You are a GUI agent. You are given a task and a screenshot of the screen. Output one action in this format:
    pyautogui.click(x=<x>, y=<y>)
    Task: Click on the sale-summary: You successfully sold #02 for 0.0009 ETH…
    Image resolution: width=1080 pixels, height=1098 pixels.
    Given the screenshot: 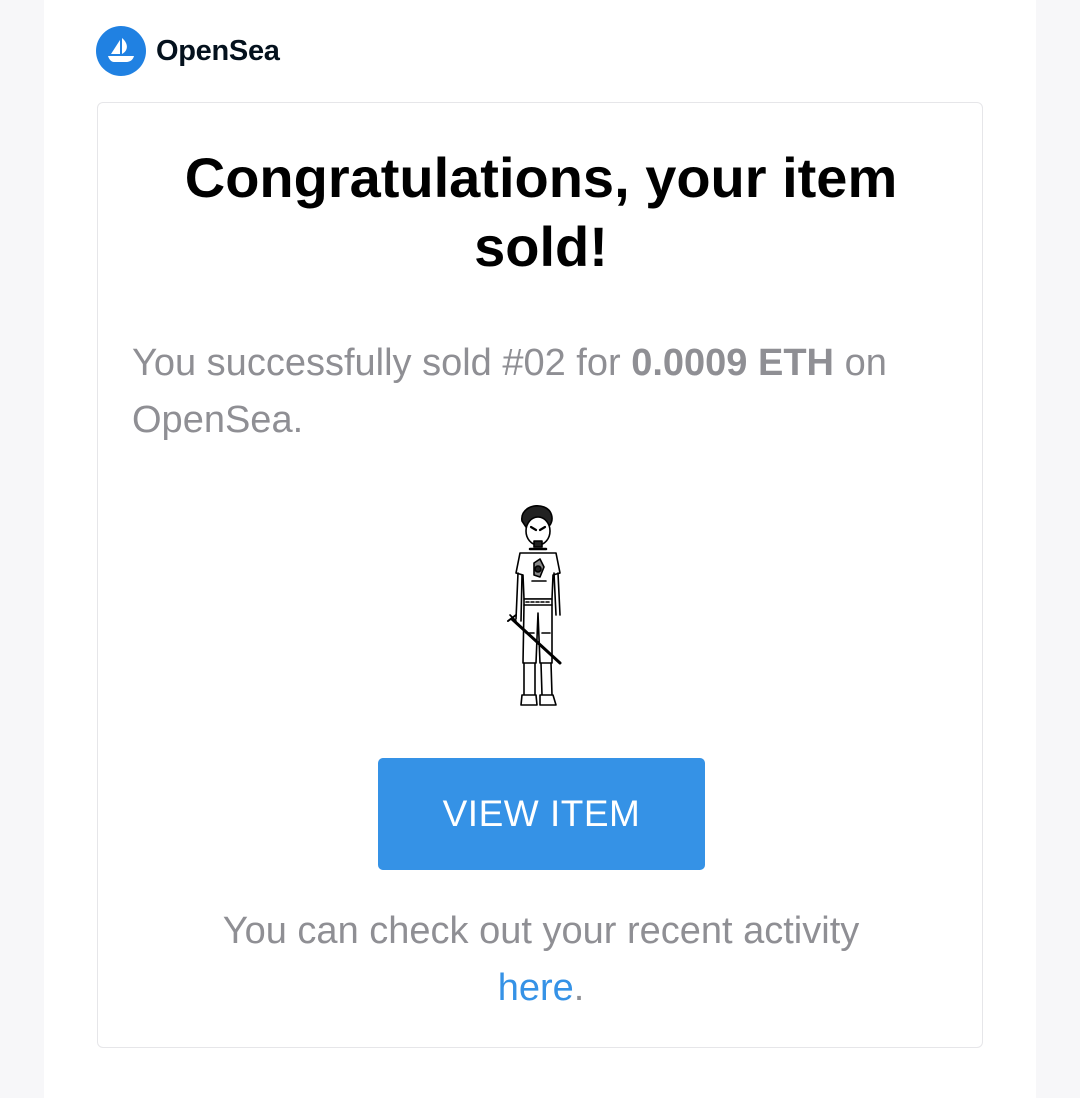 What is the action you would take?
    pyautogui.click(x=542, y=392)
    